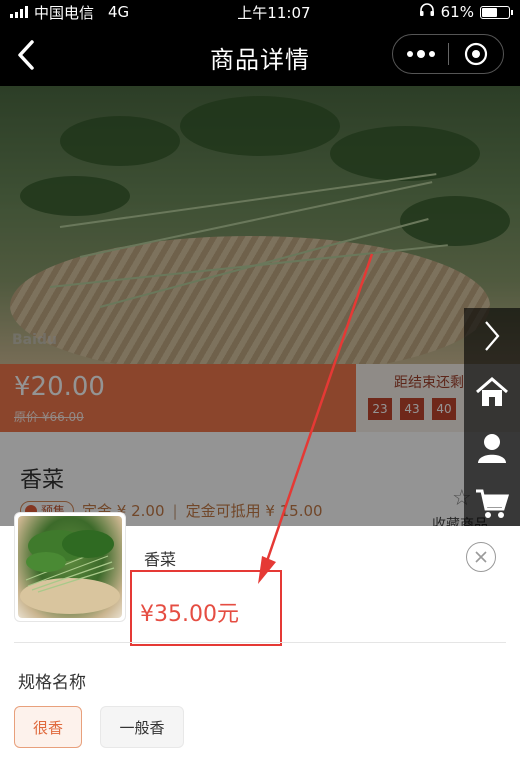 The width and height of the screenshot is (520, 772). Describe the element at coordinates (99, 727) in the screenshot. I see `spec-options: 很香 一般香` at that location.